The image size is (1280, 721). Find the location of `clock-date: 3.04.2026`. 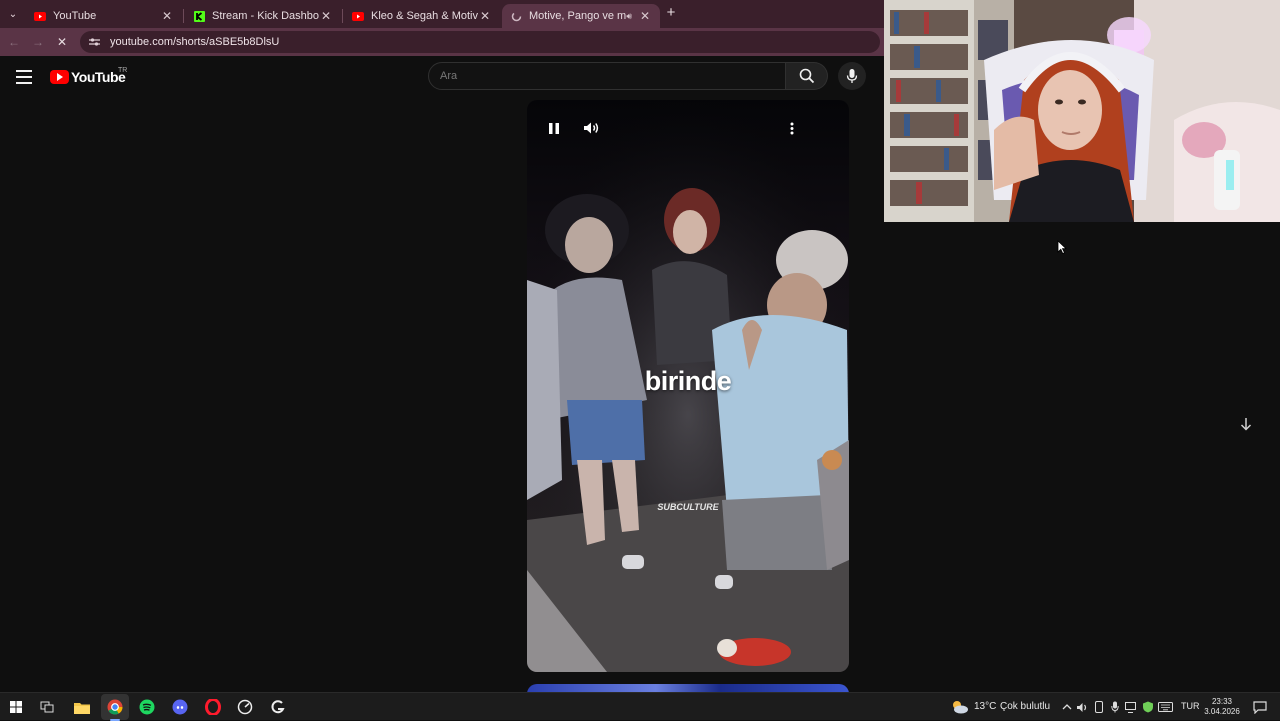

clock-date: 3.04.2026 is located at coordinates (1222, 711).